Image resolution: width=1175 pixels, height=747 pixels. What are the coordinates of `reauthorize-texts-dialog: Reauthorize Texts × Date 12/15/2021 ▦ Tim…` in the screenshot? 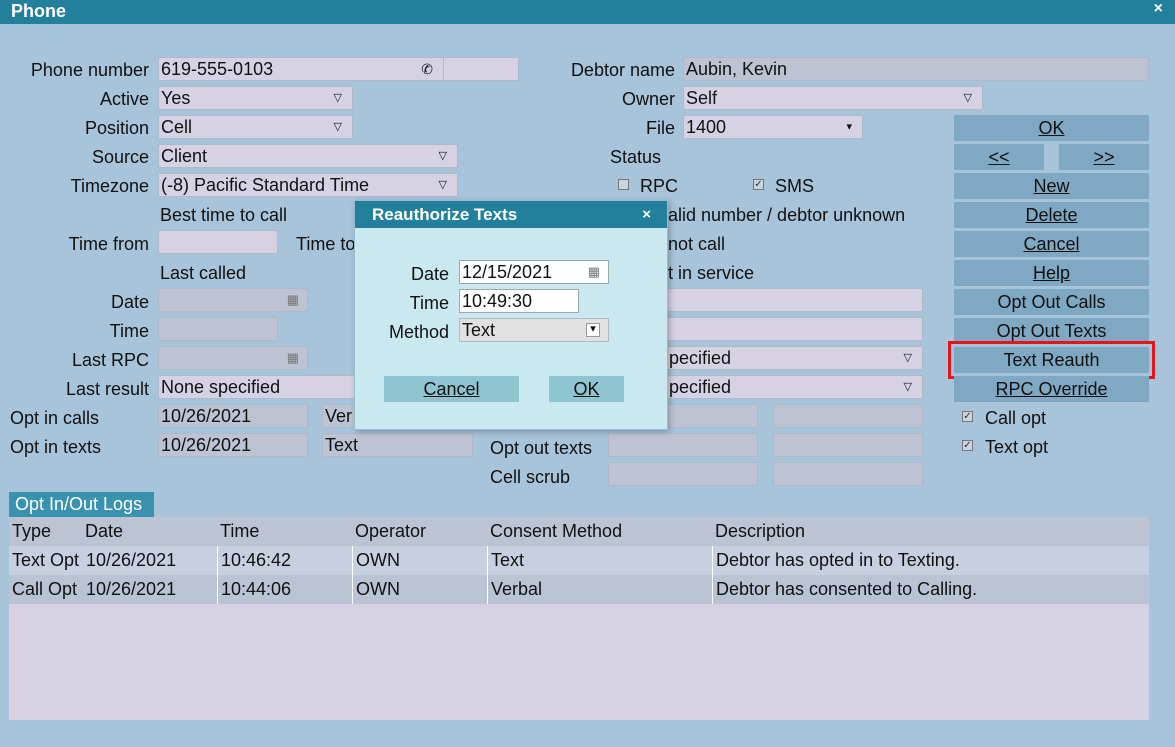 It's located at (511, 315).